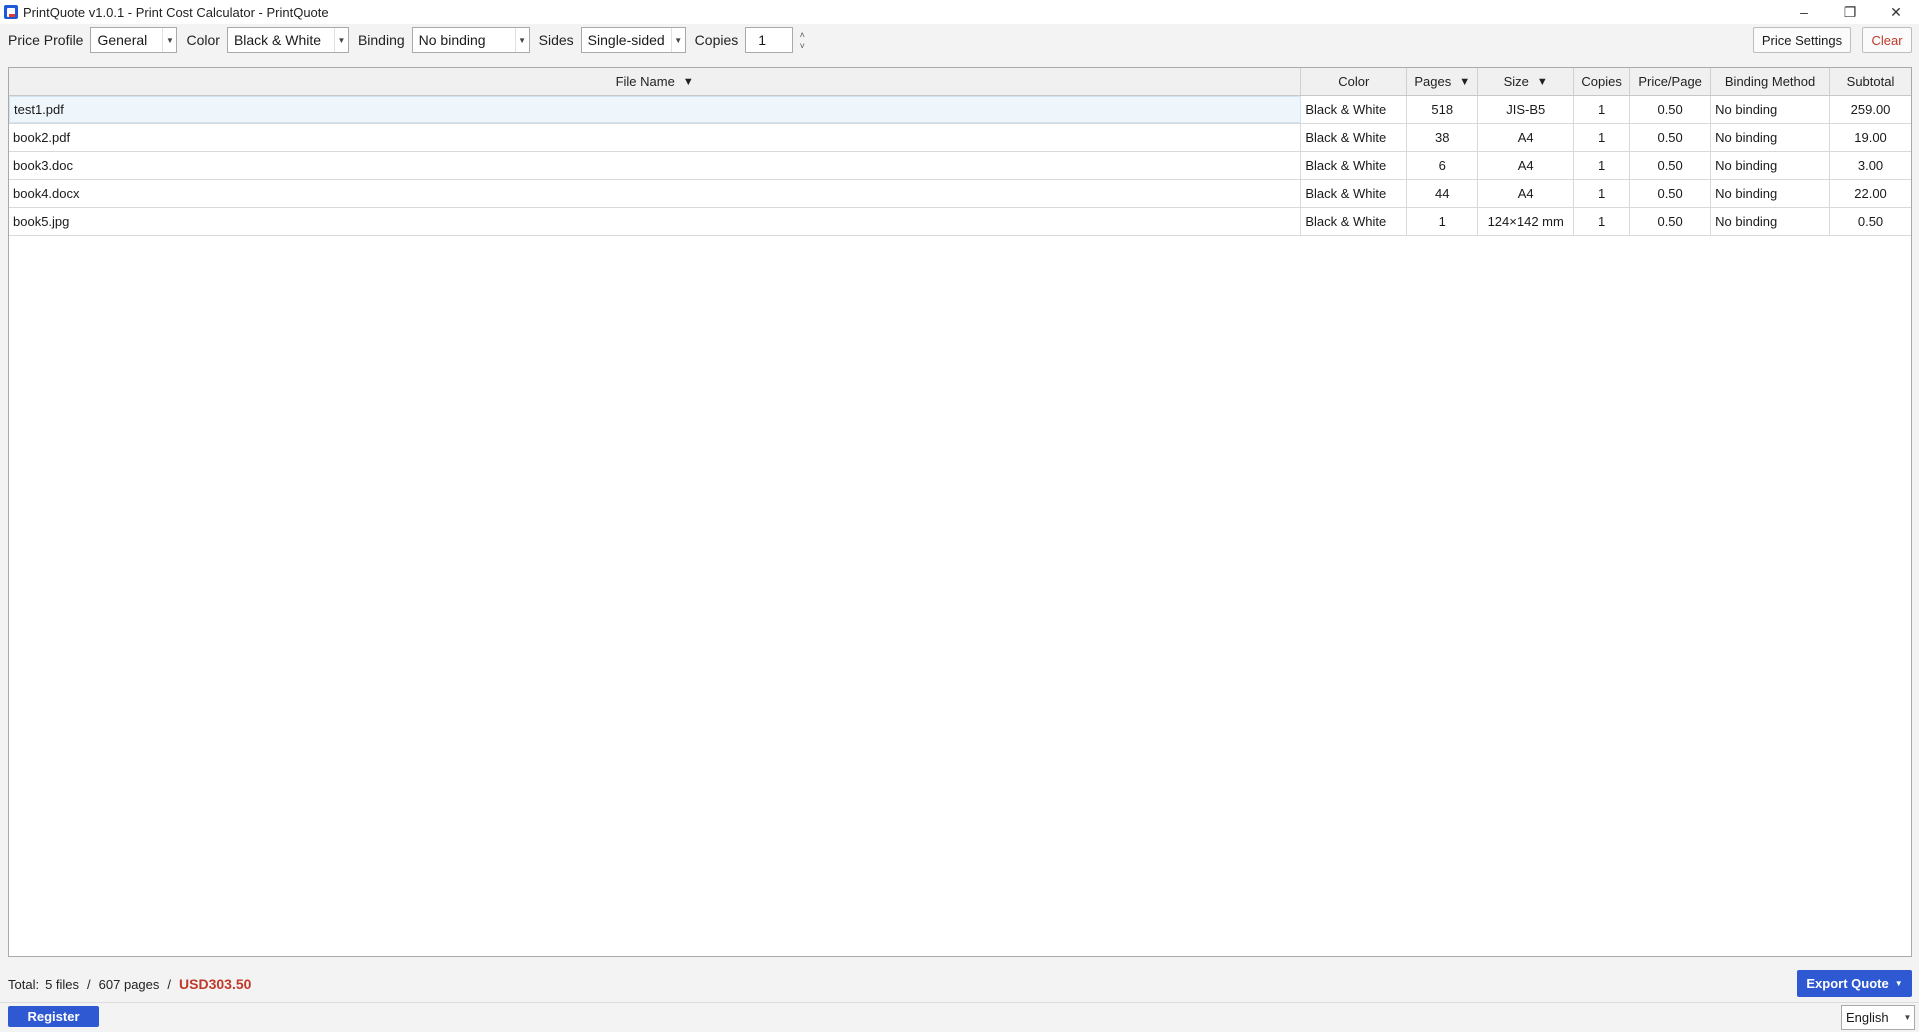  I want to click on header-binding-method: Binding Method, so click(1771, 81).